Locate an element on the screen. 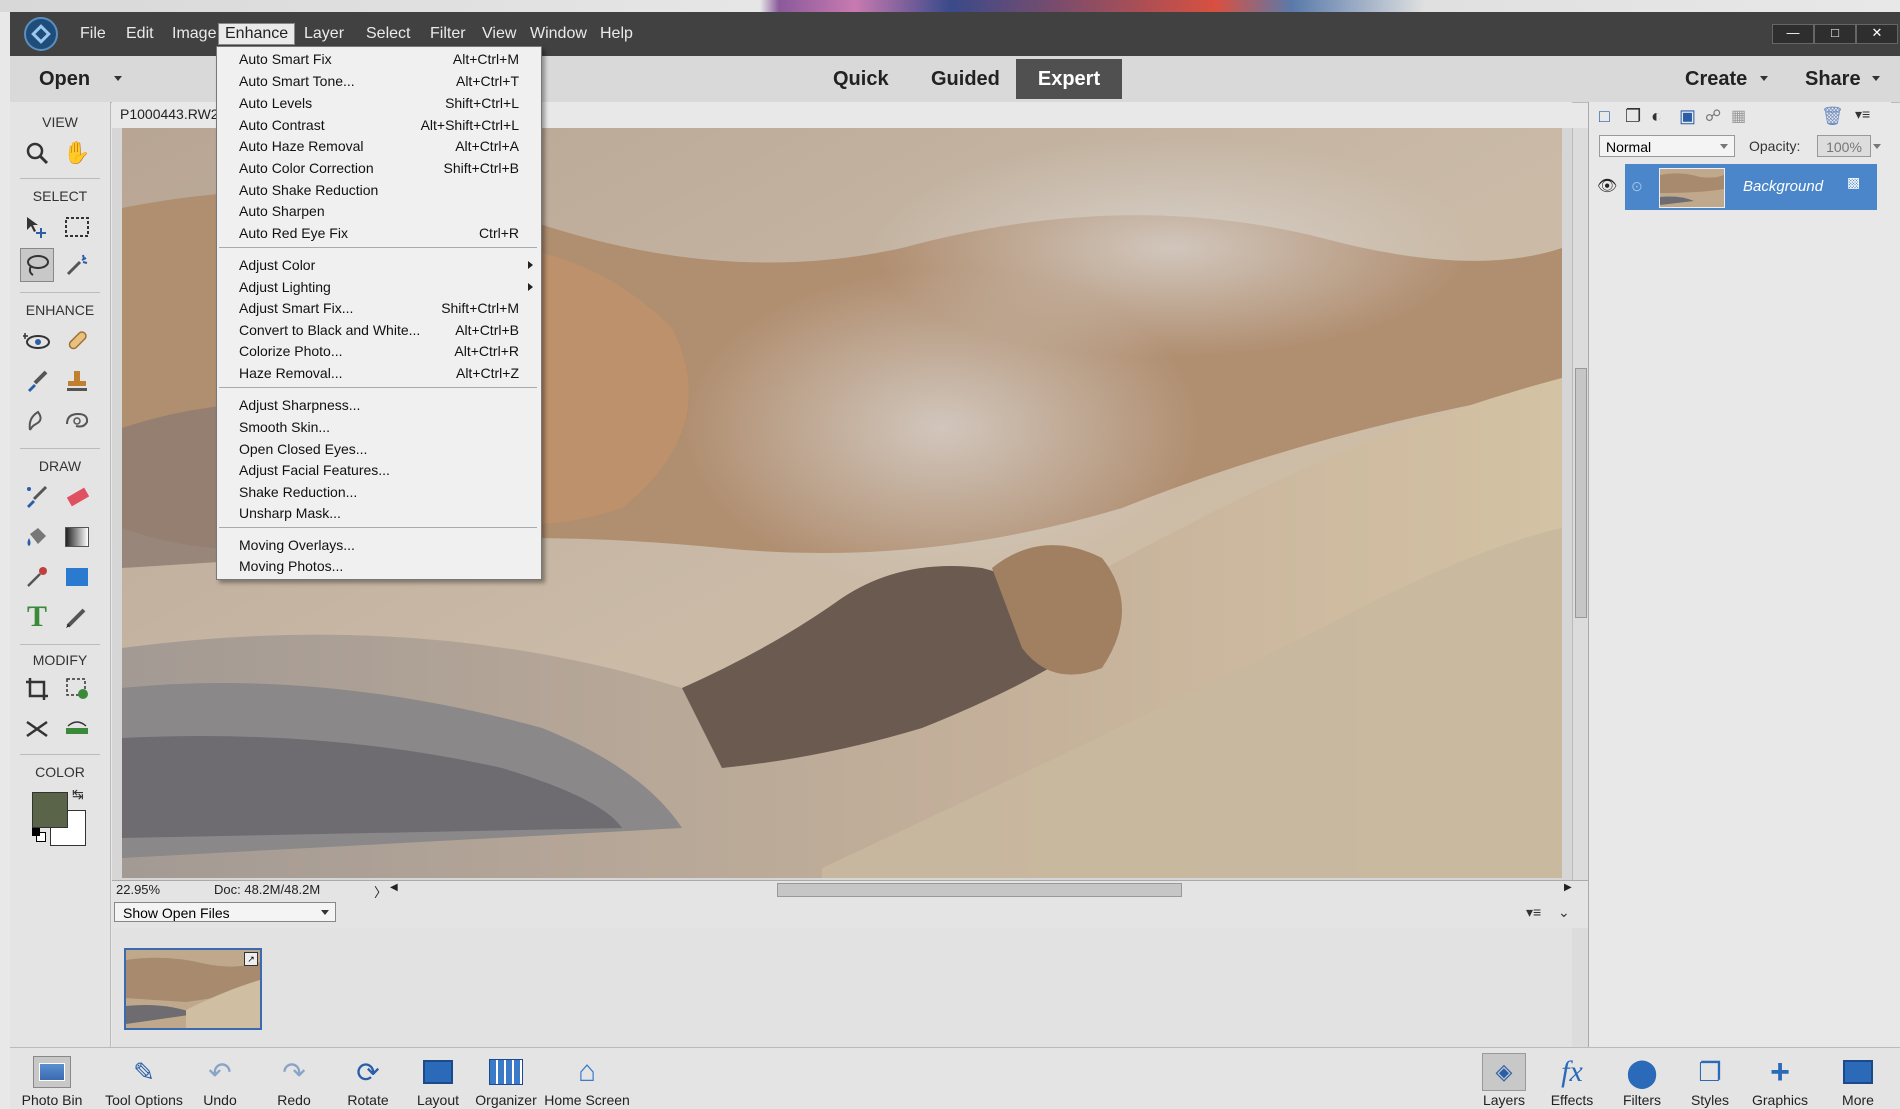 This screenshot has width=1900, height=1109. foreground-color-swatch is located at coordinates (50, 810).